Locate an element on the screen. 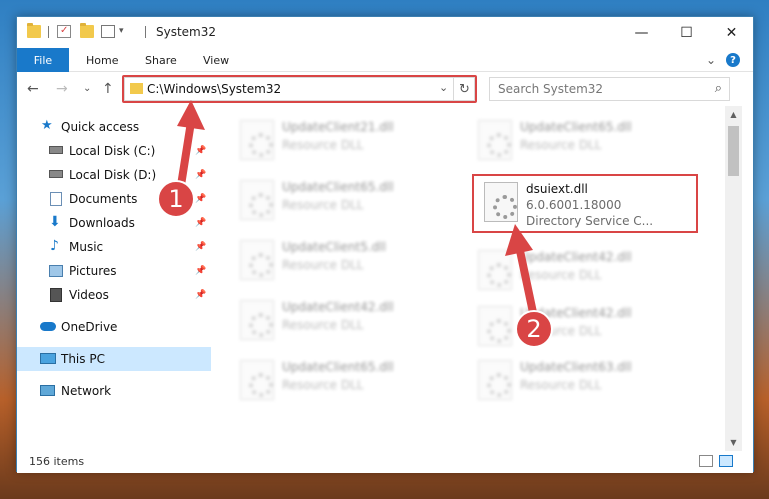 This screenshot has width=769, height=499. scroll-down-icon: ▼ is located at coordinates (733, 442).